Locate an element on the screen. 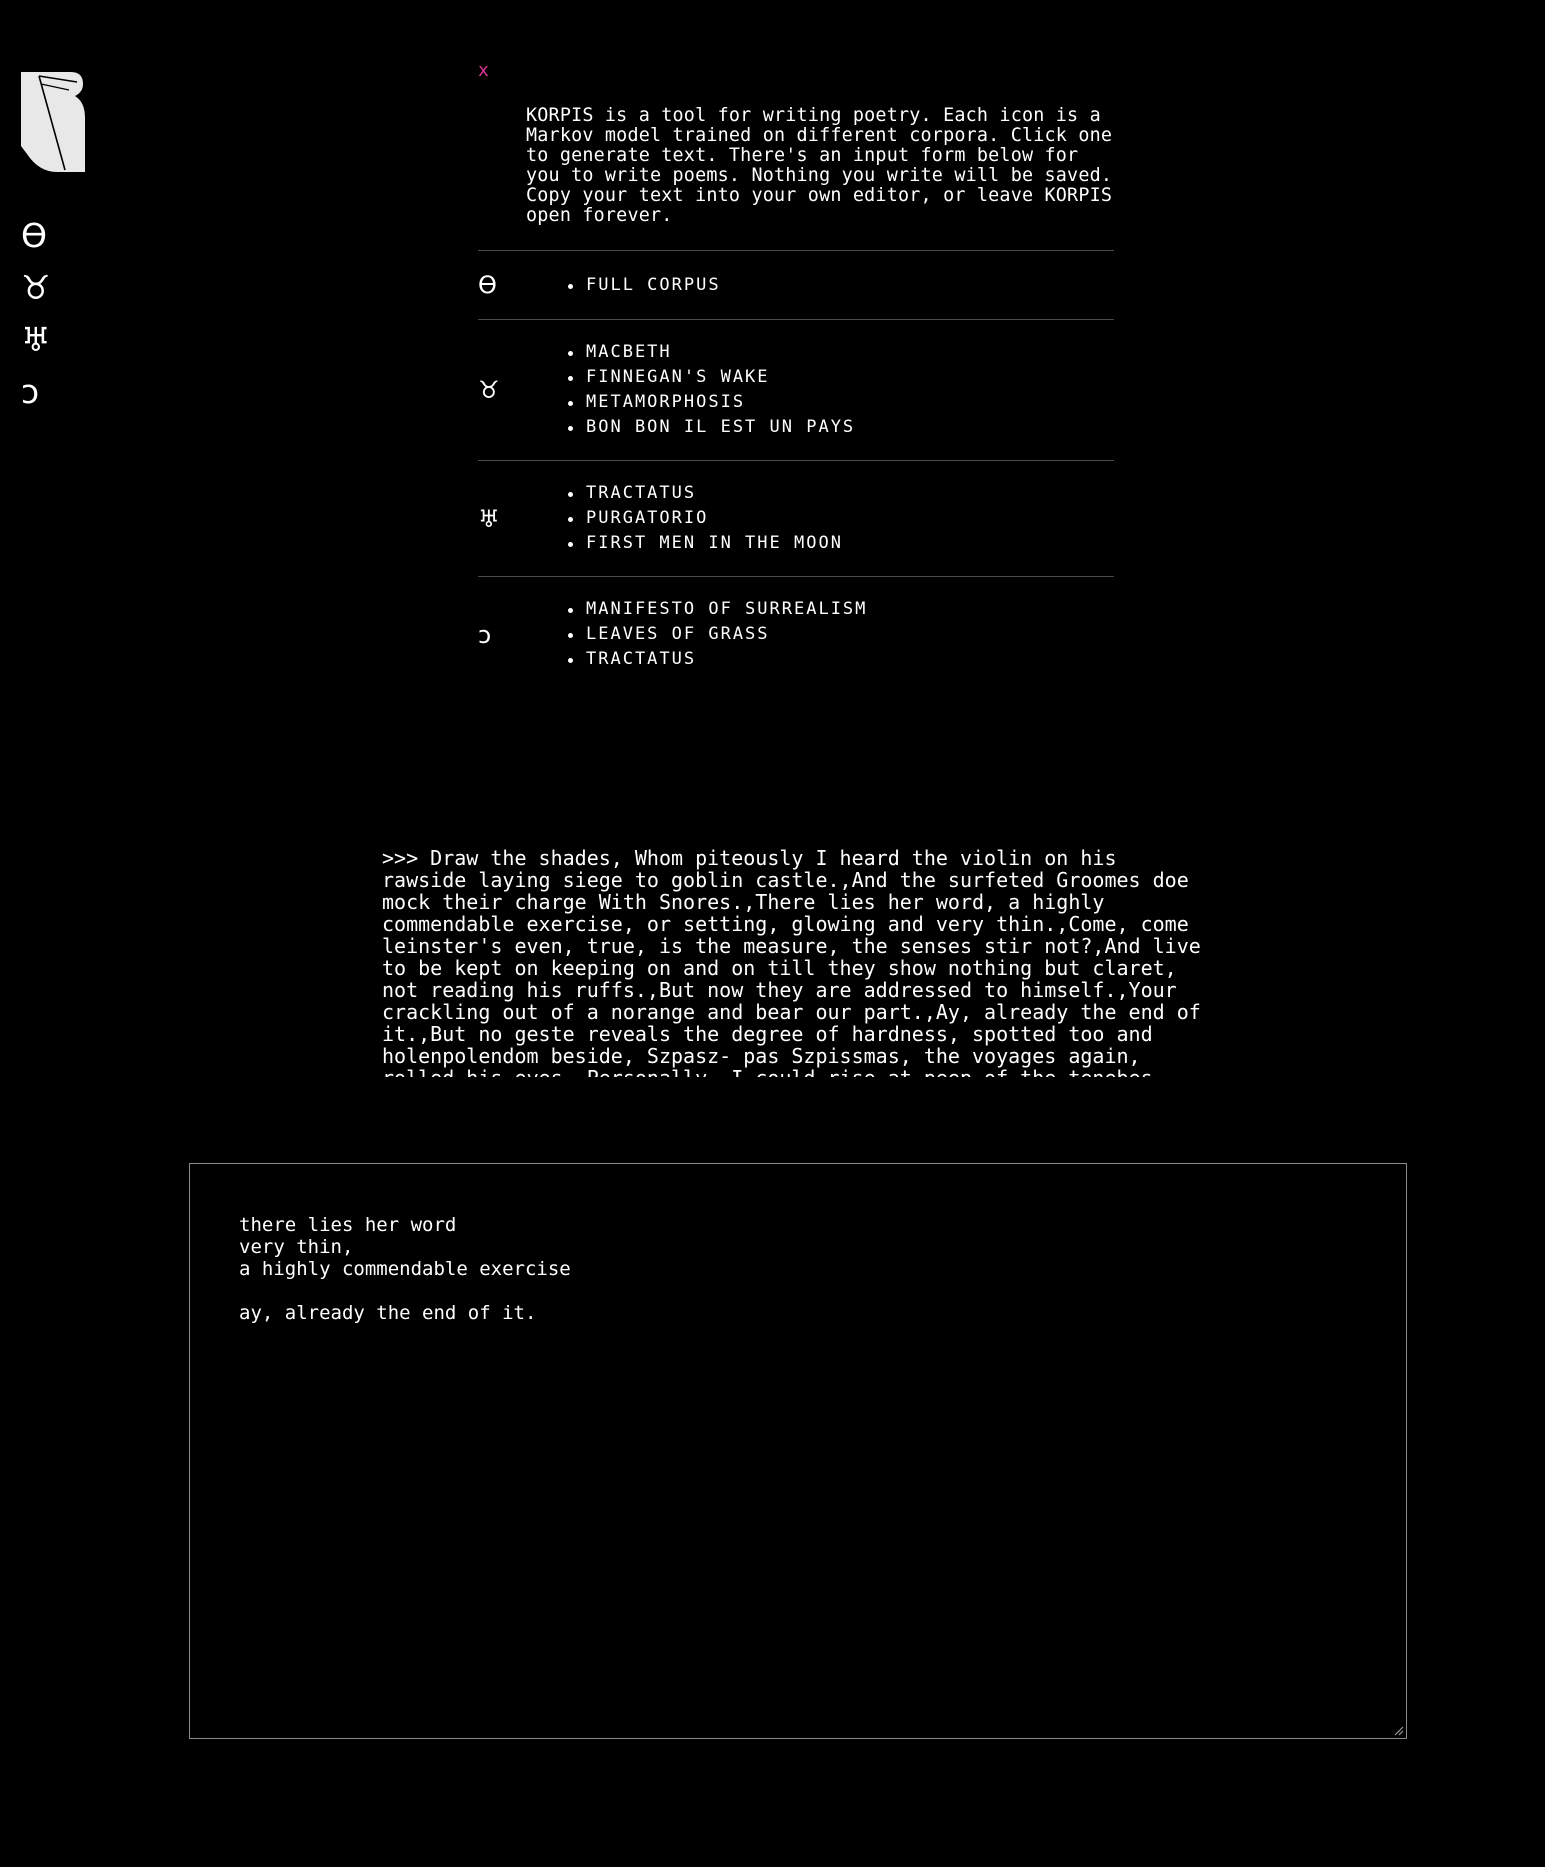 This screenshot has height=1867, width=1545. corpus-item: FULL CORPUS is located at coordinates (643, 285).